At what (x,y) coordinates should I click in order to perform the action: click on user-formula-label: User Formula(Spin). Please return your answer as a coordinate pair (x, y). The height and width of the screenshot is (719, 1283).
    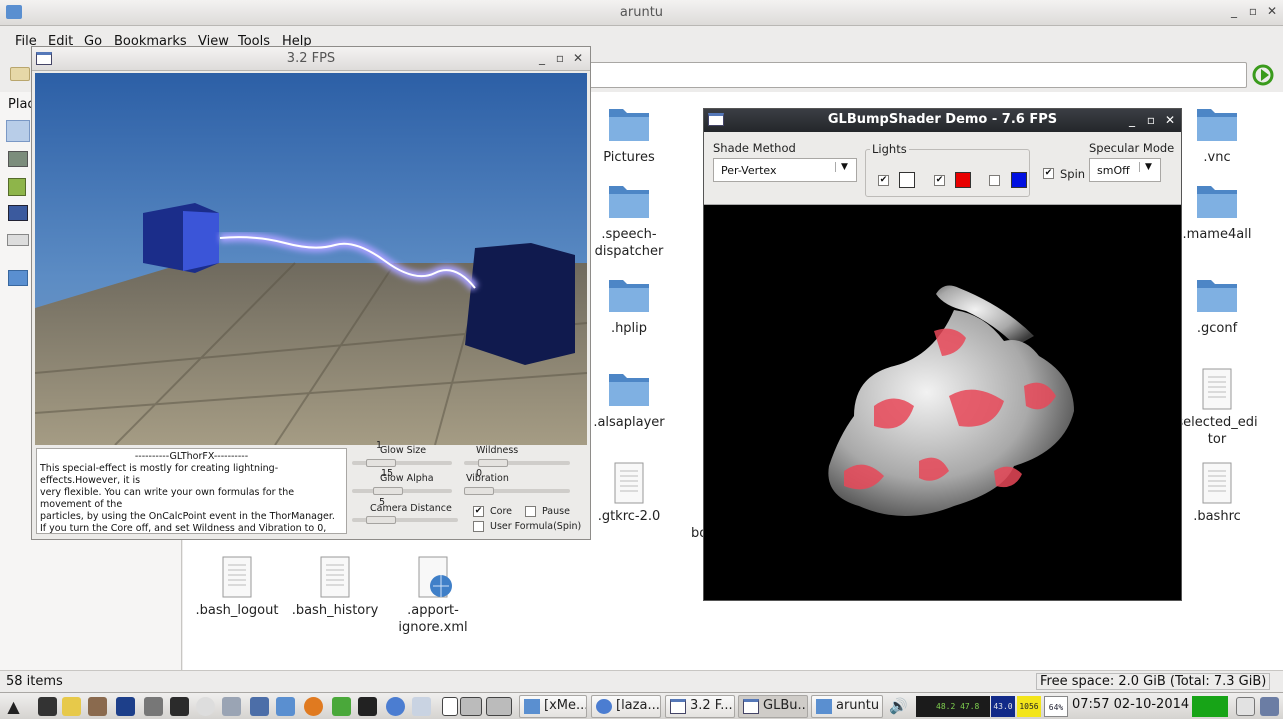
    Looking at the image, I should click on (536, 526).